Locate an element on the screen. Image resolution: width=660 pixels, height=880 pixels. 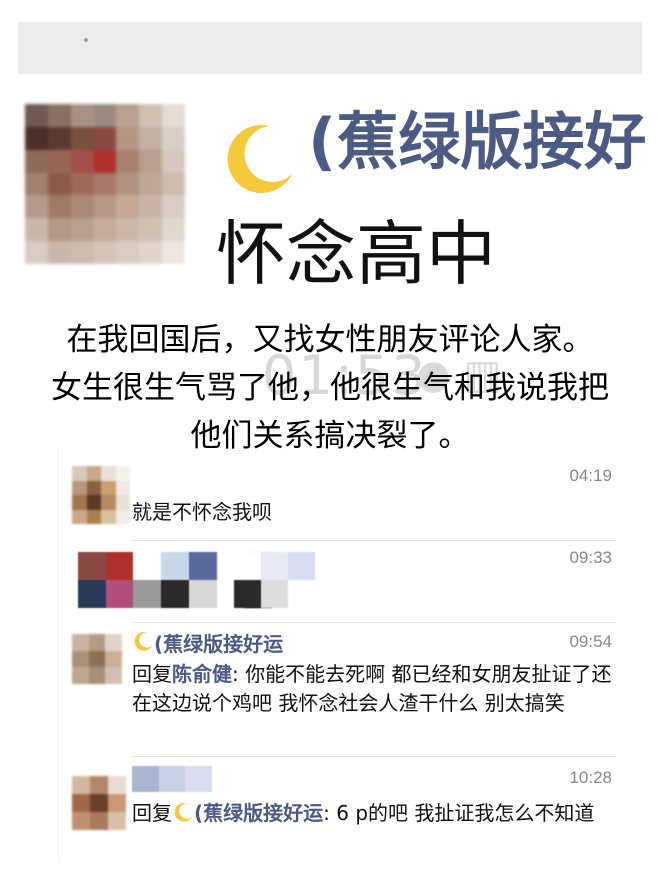
comment-item: 04:19 就是不怀念我呗 is located at coordinates (351, 500).